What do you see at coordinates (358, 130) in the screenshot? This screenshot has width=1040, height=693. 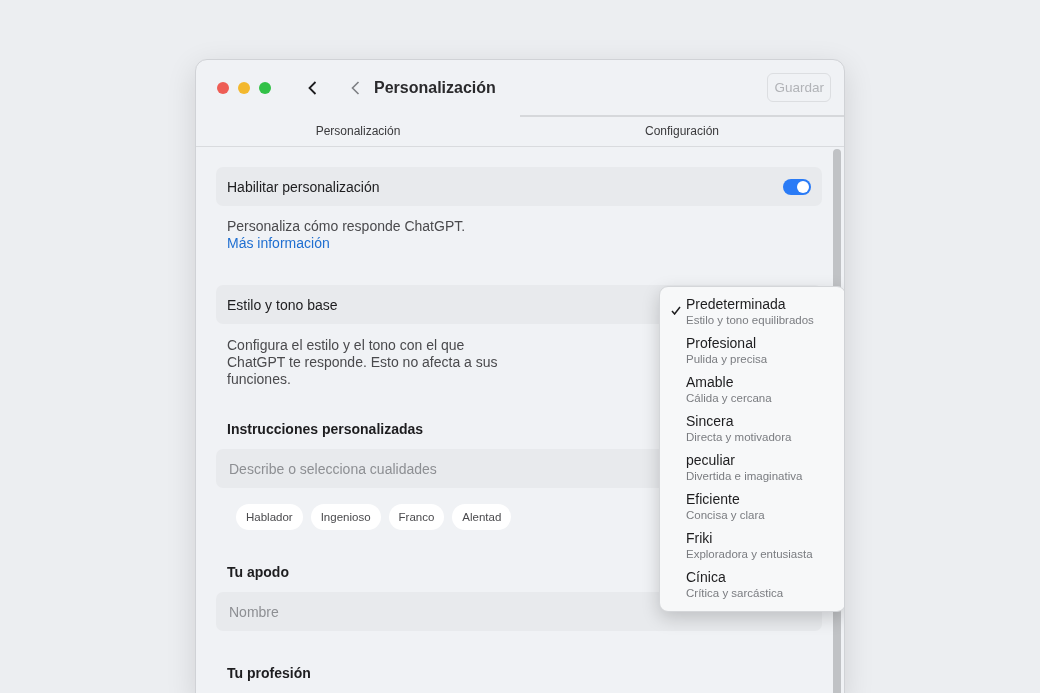 I see `tab: Personalización` at bounding box center [358, 130].